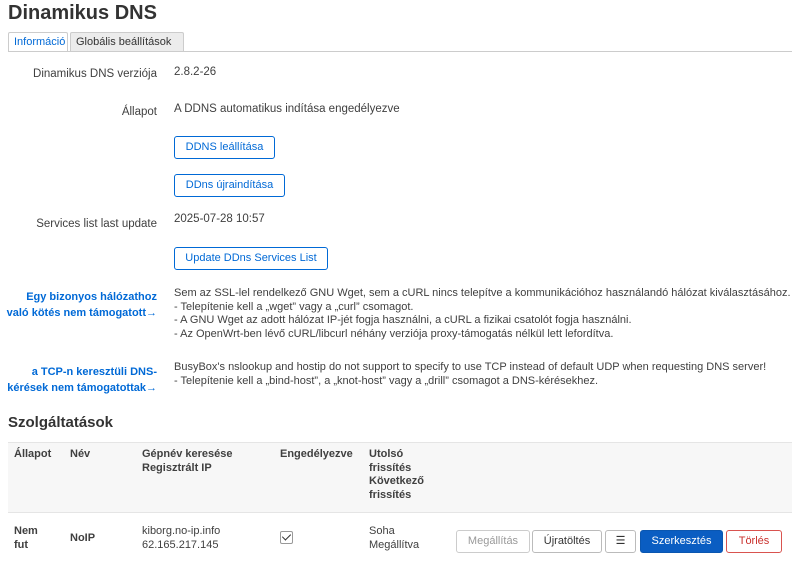 This screenshot has height=564, width=800. I want to click on update-services-list-button: Update DDns Services List, so click(251, 258).